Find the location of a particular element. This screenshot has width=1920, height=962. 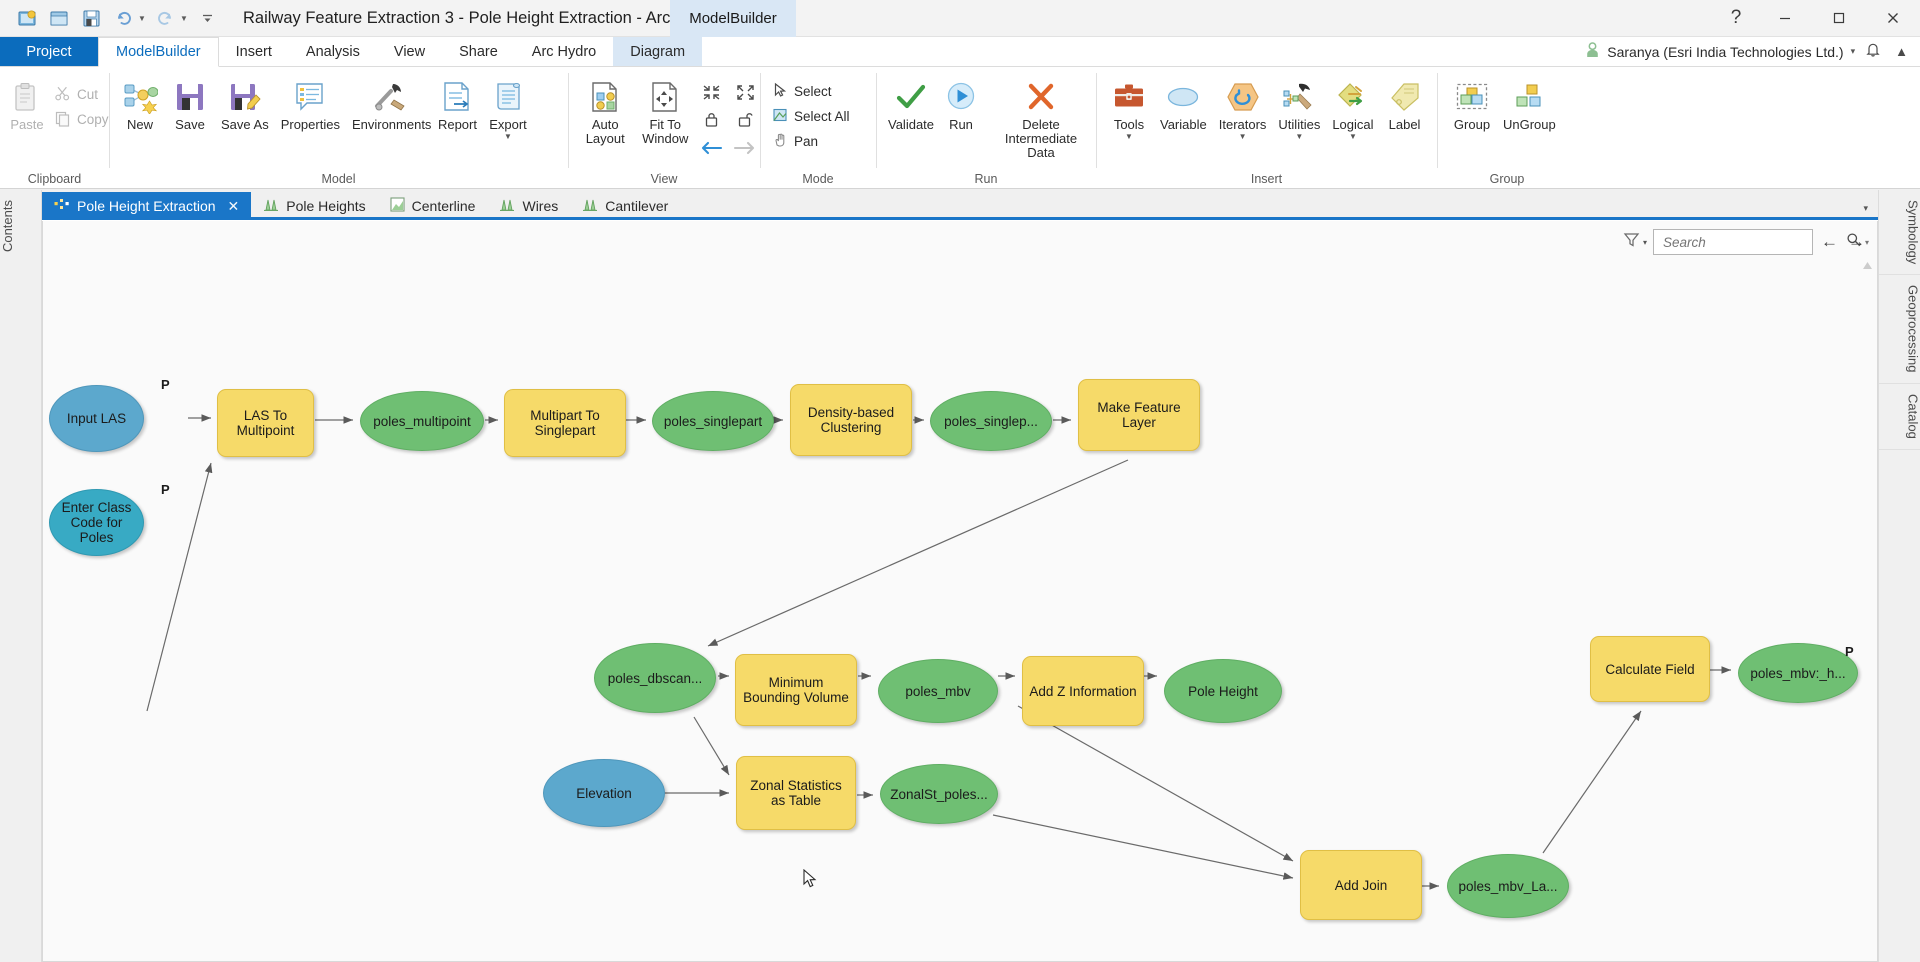

paste-button: Paste is located at coordinates (25, 104).